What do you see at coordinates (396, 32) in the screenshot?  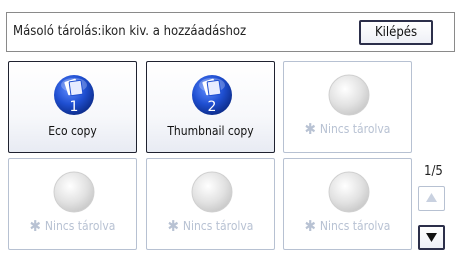 I see `exit-button: Kilépés` at bounding box center [396, 32].